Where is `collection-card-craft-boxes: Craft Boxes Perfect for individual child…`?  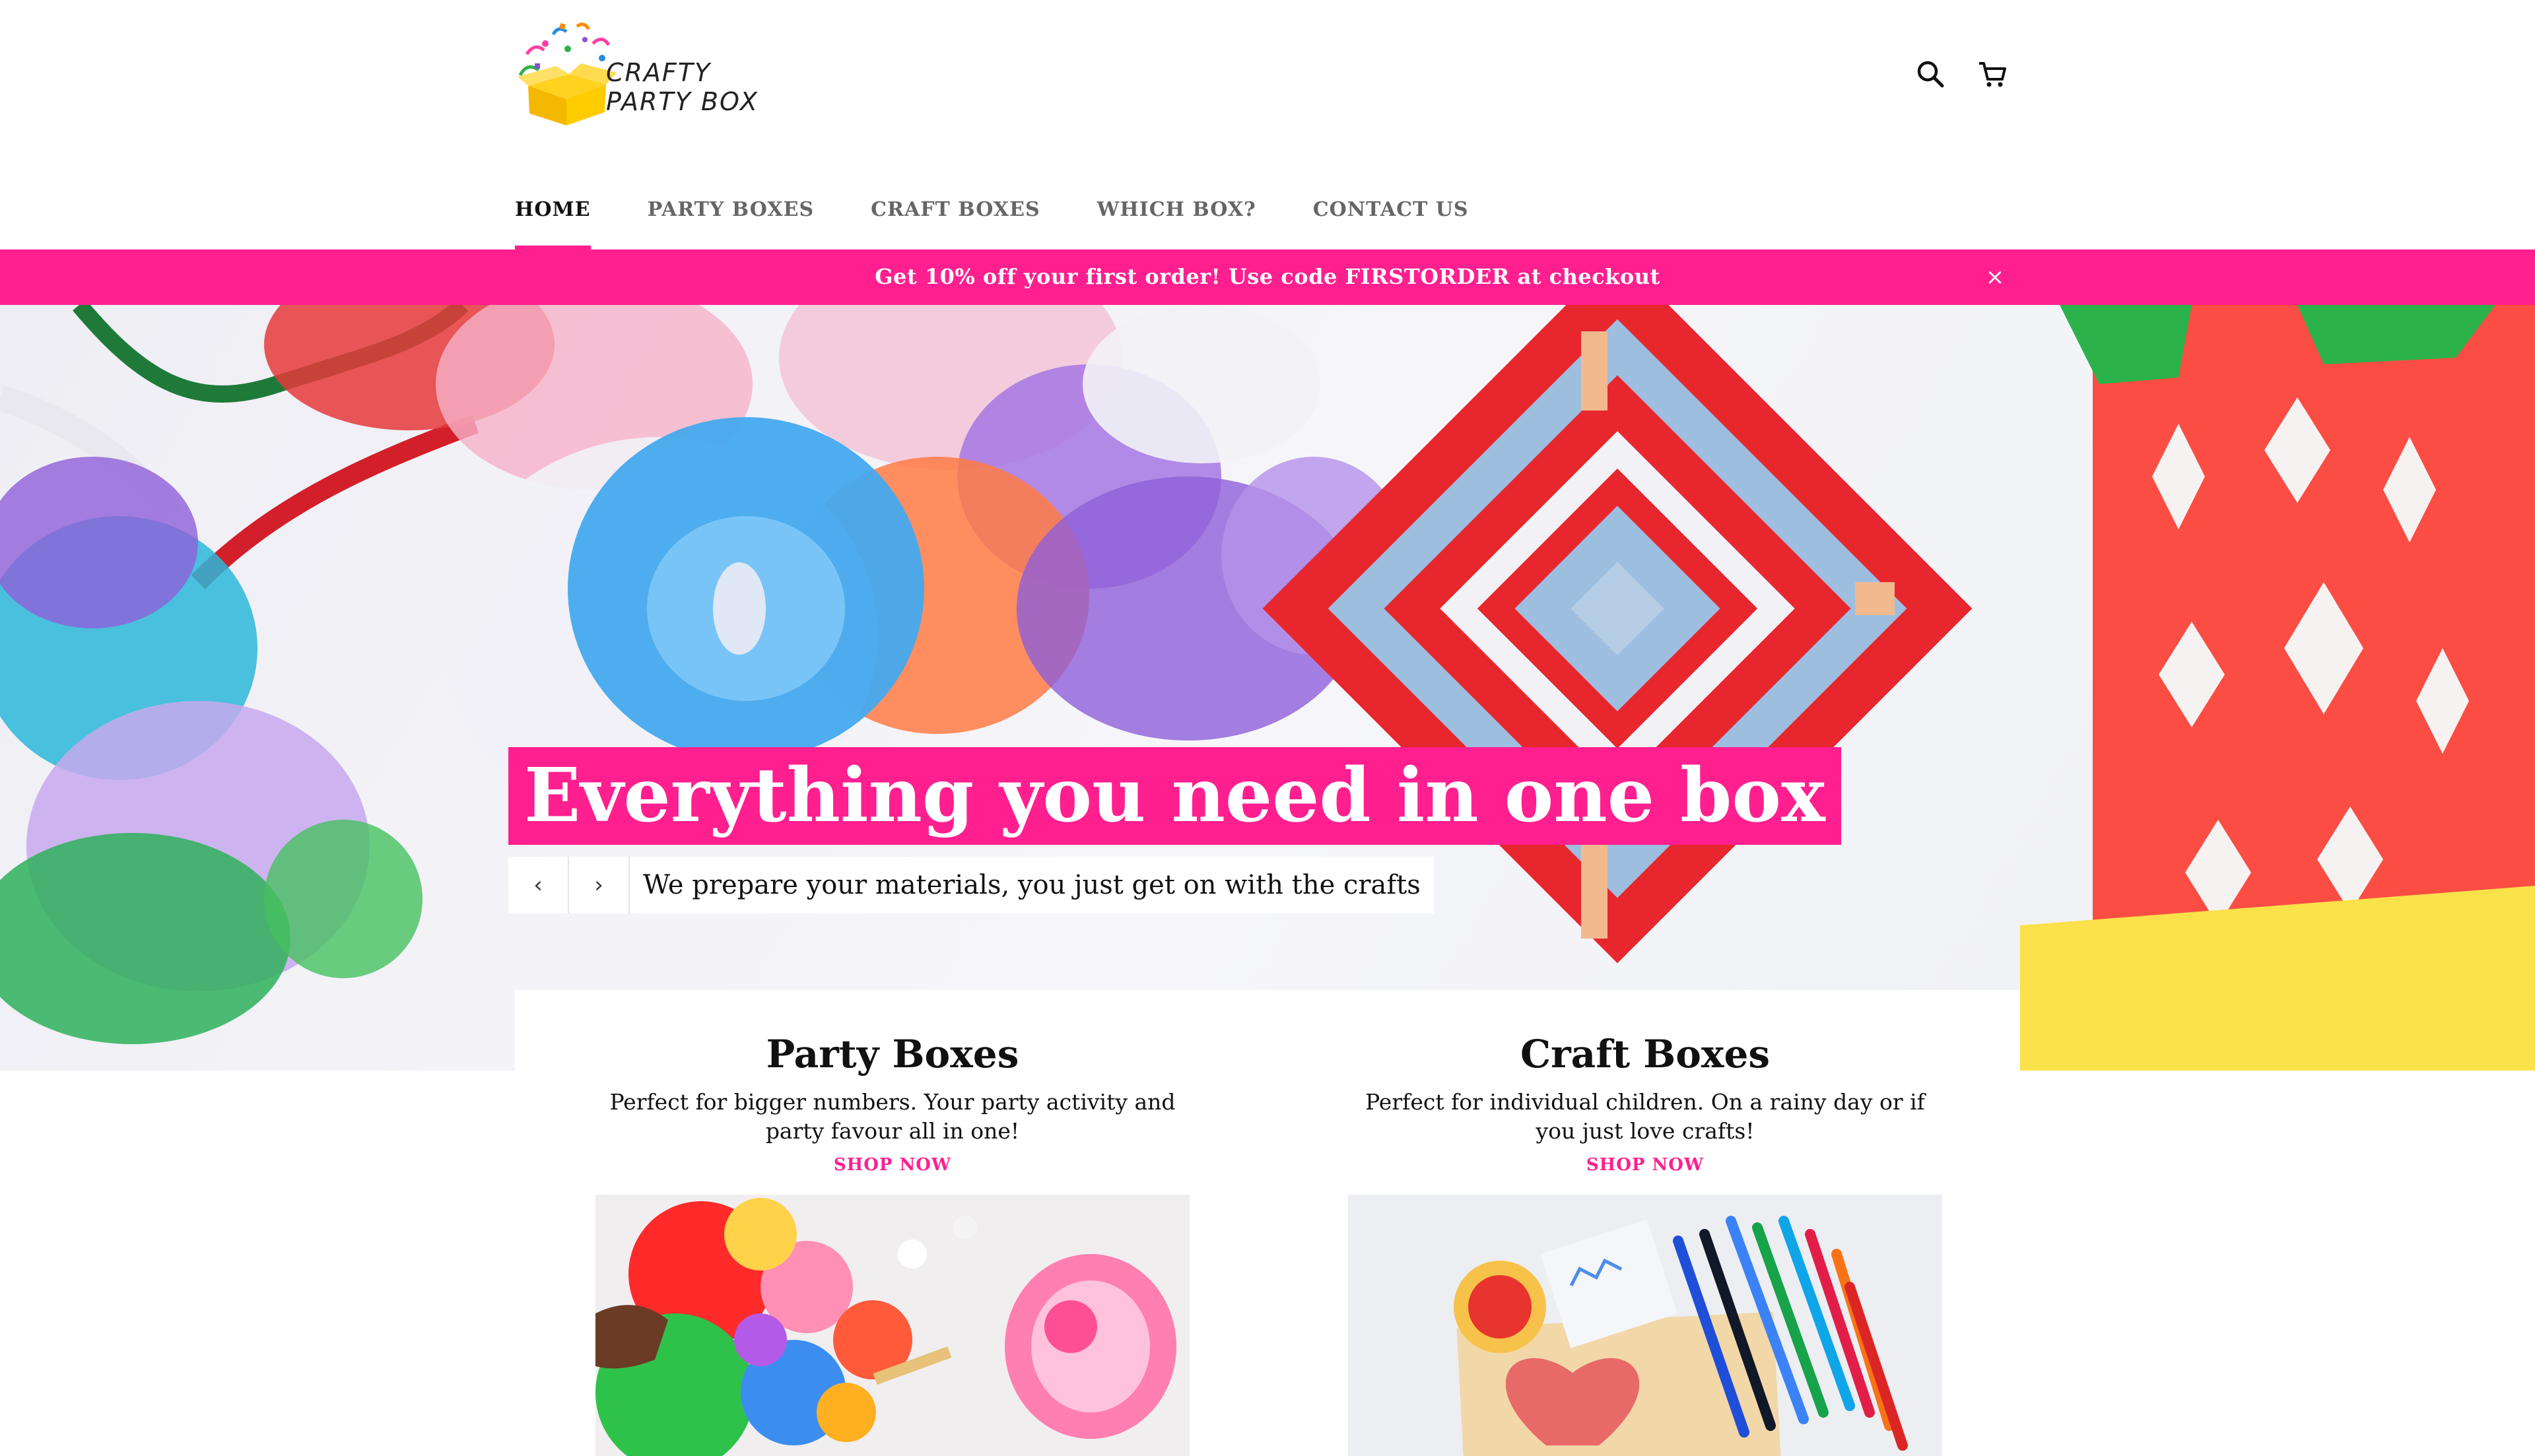
collection-card-craft-boxes: Craft Boxes Perfect for individual child… is located at coordinates (1645, 1223).